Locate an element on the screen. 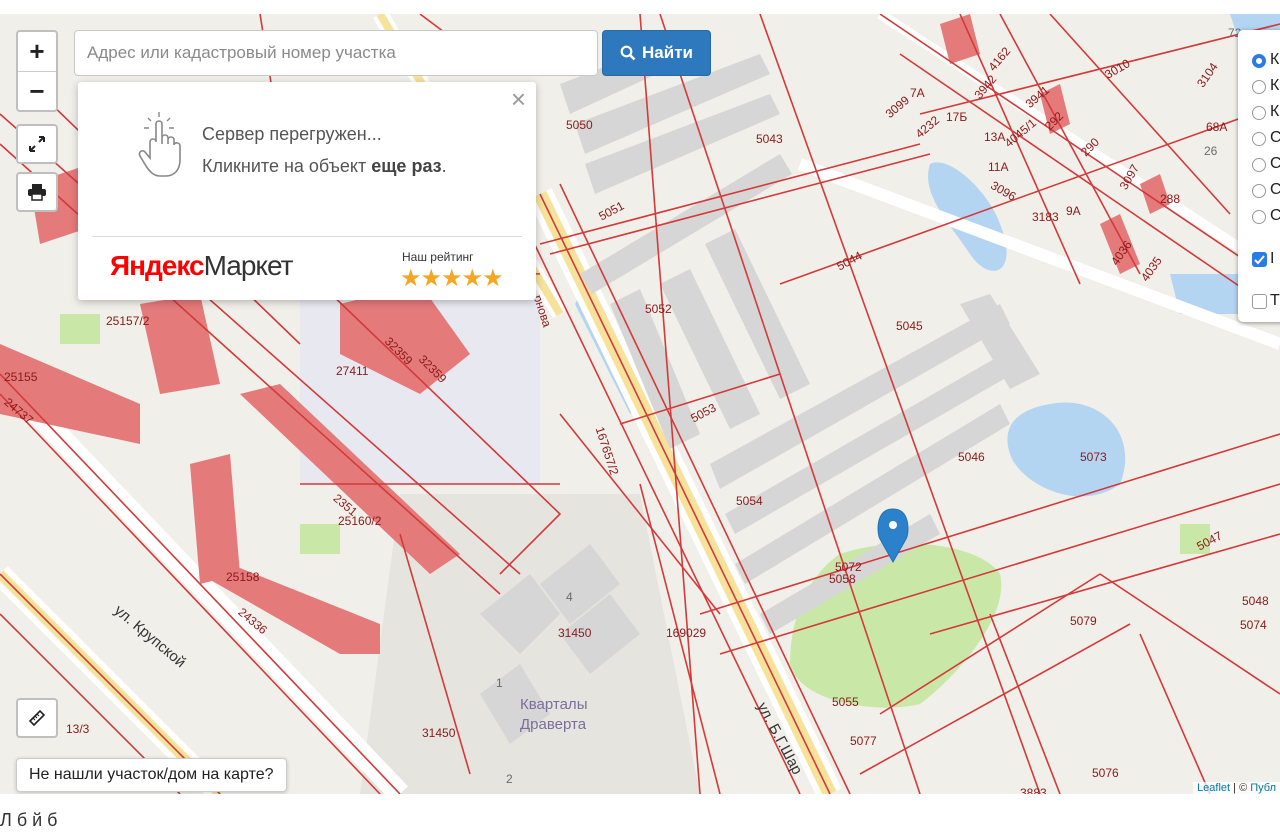 Image resolution: width=1280 pixels, height=834 pixels. search-input is located at coordinates (336, 53).